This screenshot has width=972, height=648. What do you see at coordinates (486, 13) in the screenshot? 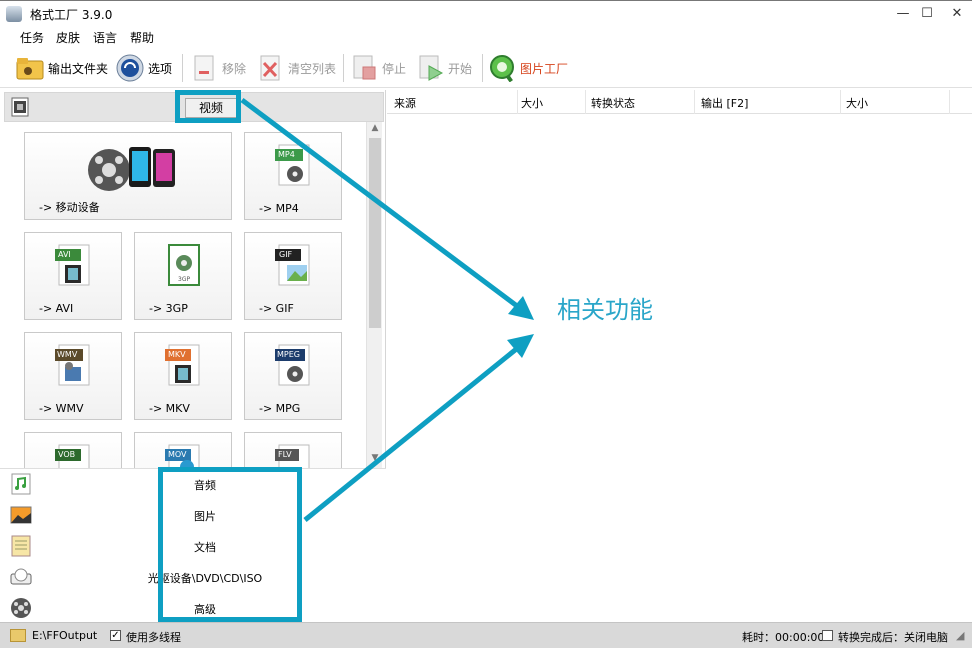
I see `title-bar: 格式工厂 3.9.0 — ☐ ✕` at bounding box center [486, 13].